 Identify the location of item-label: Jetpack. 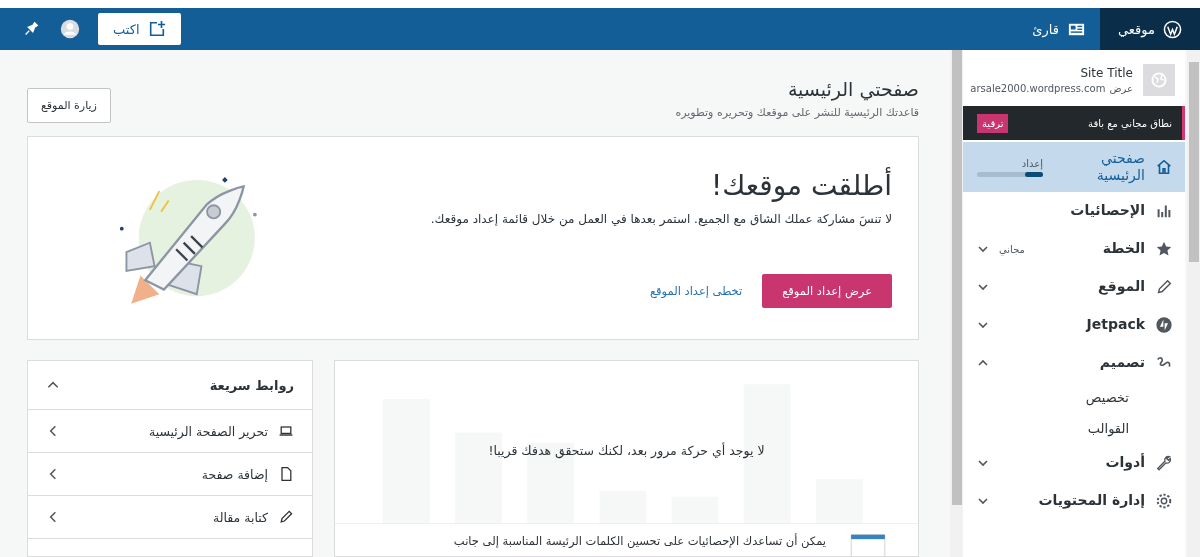
(1115, 325).